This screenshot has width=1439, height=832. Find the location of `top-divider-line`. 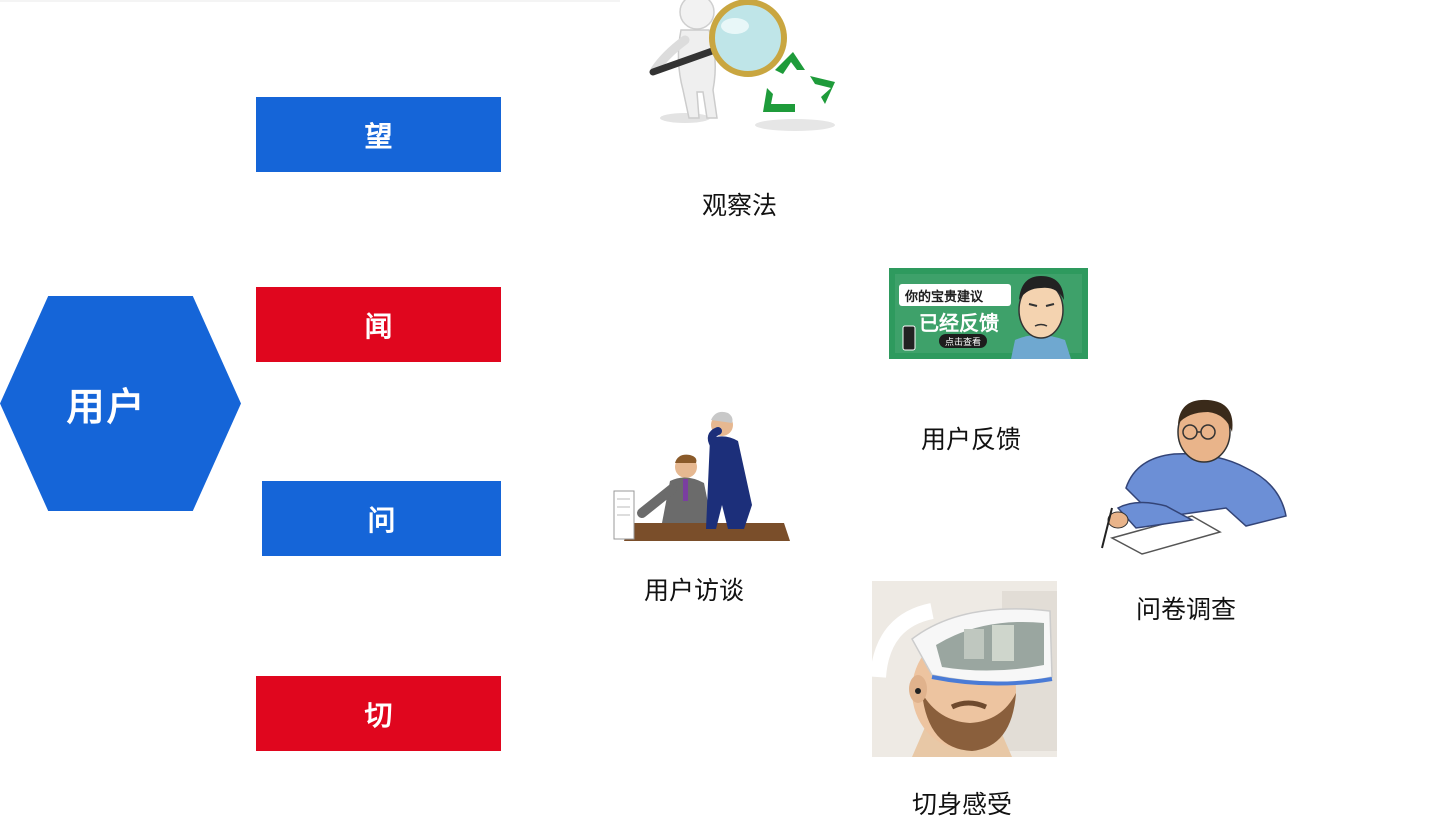

top-divider-line is located at coordinates (310, 1).